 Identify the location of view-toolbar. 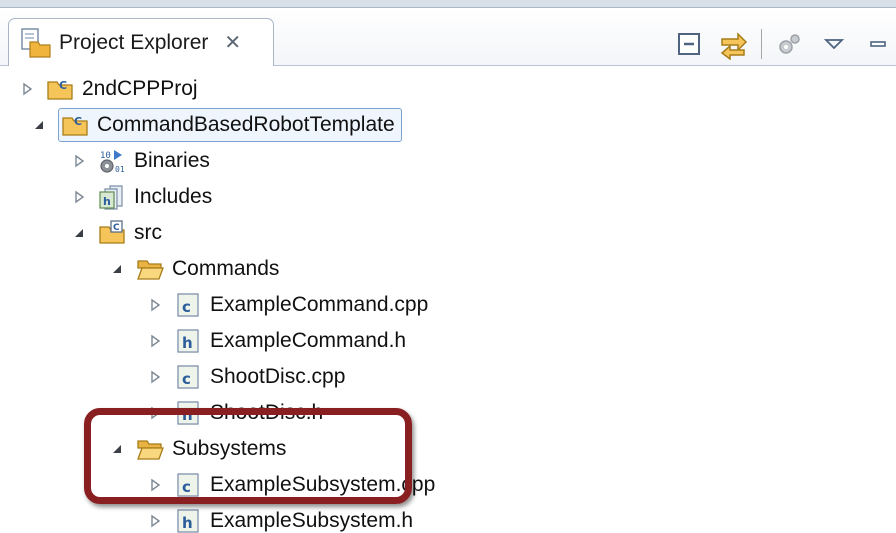
(783, 44).